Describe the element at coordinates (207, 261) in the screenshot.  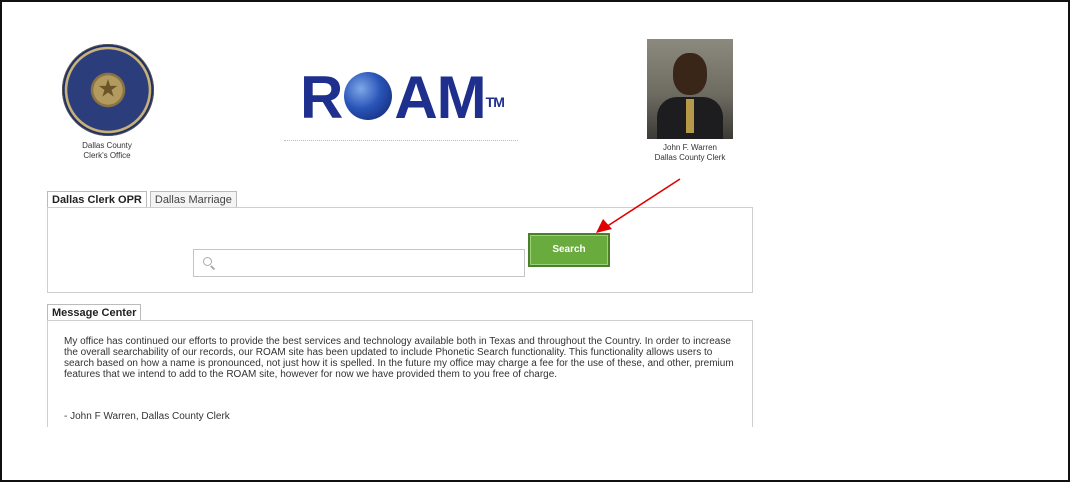
I see `search-icon` at that location.